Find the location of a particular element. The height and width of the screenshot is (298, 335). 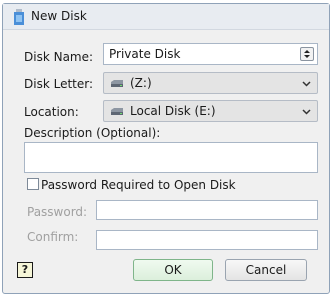

password-field is located at coordinates (207, 210).